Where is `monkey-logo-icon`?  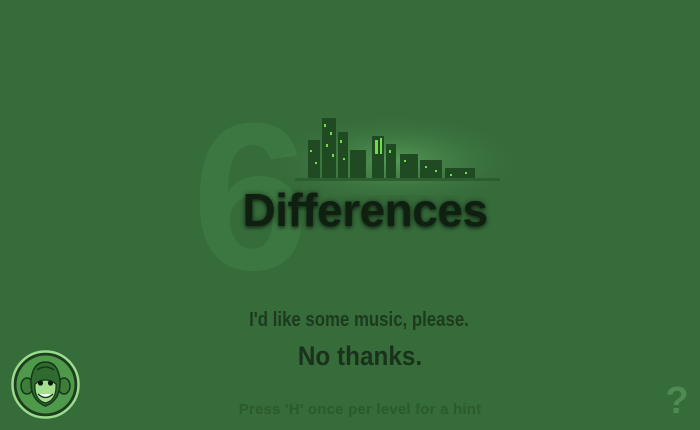
monkey-logo-icon is located at coordinates (45, 384).